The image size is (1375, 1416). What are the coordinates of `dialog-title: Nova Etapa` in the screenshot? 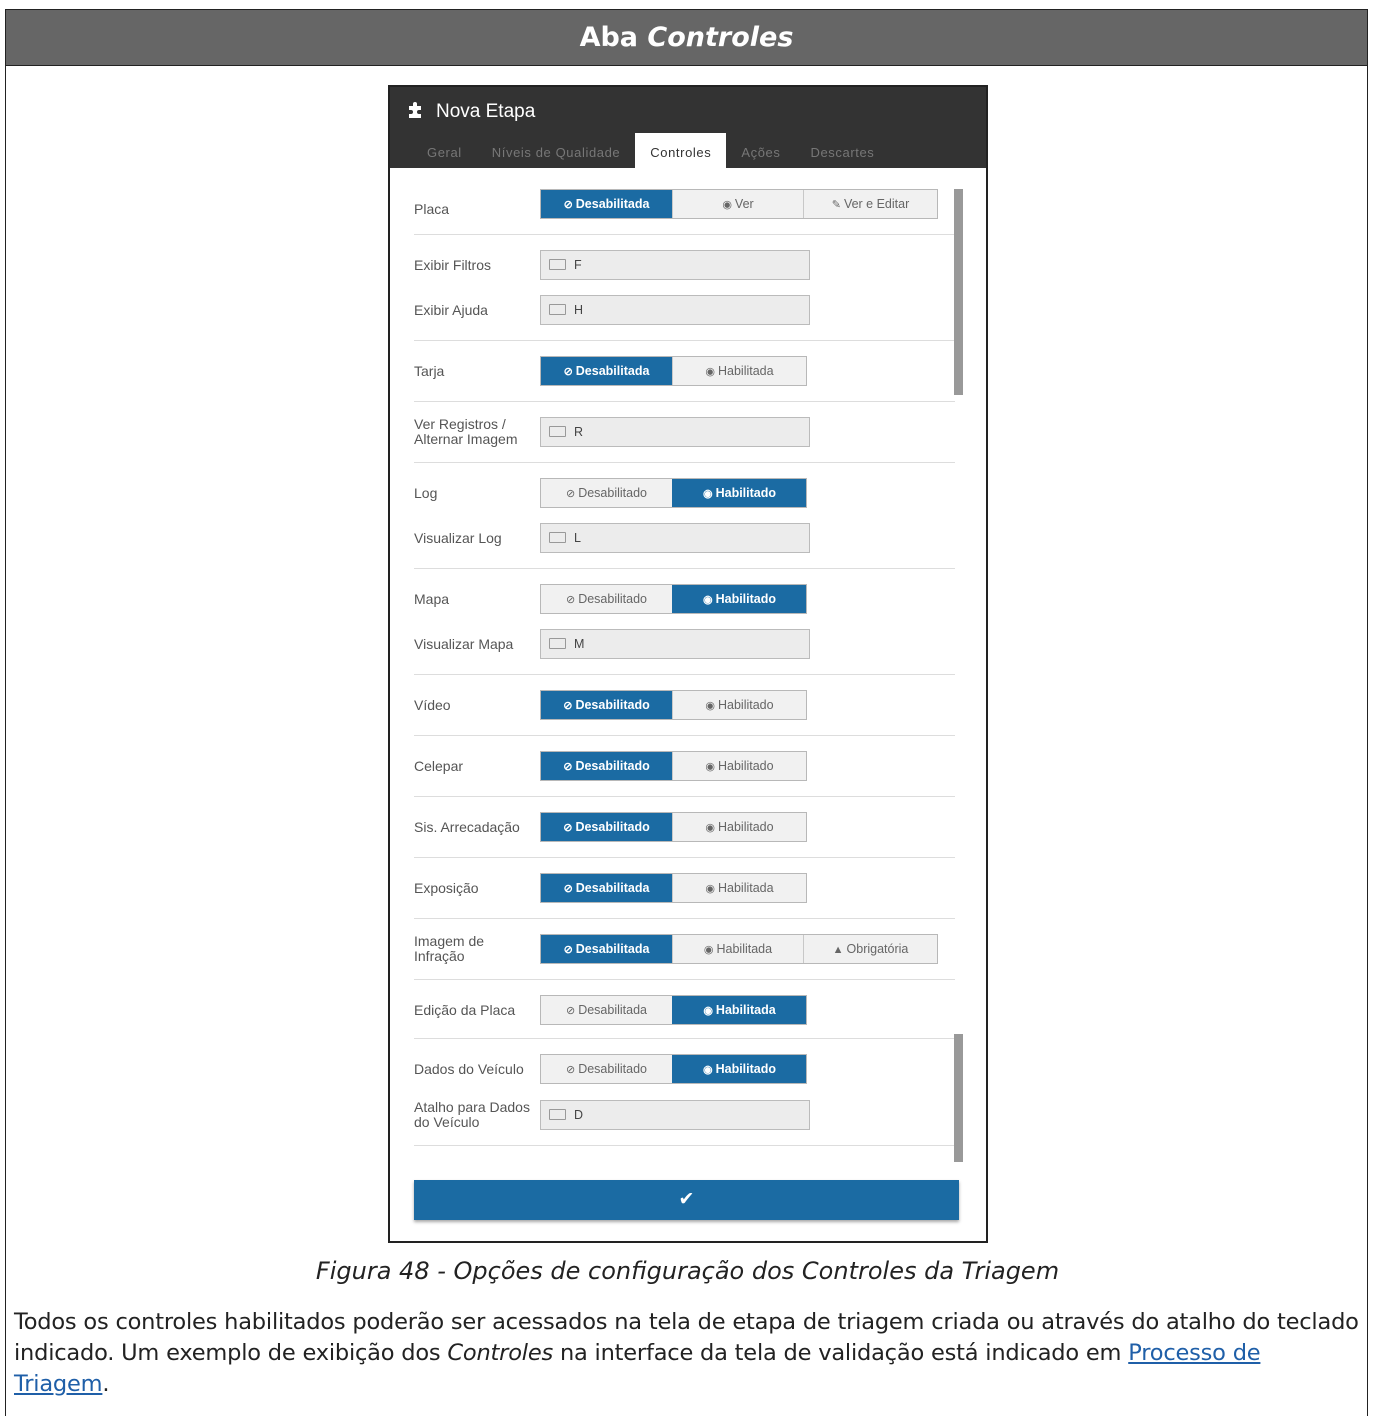 It's located at (470, 112).